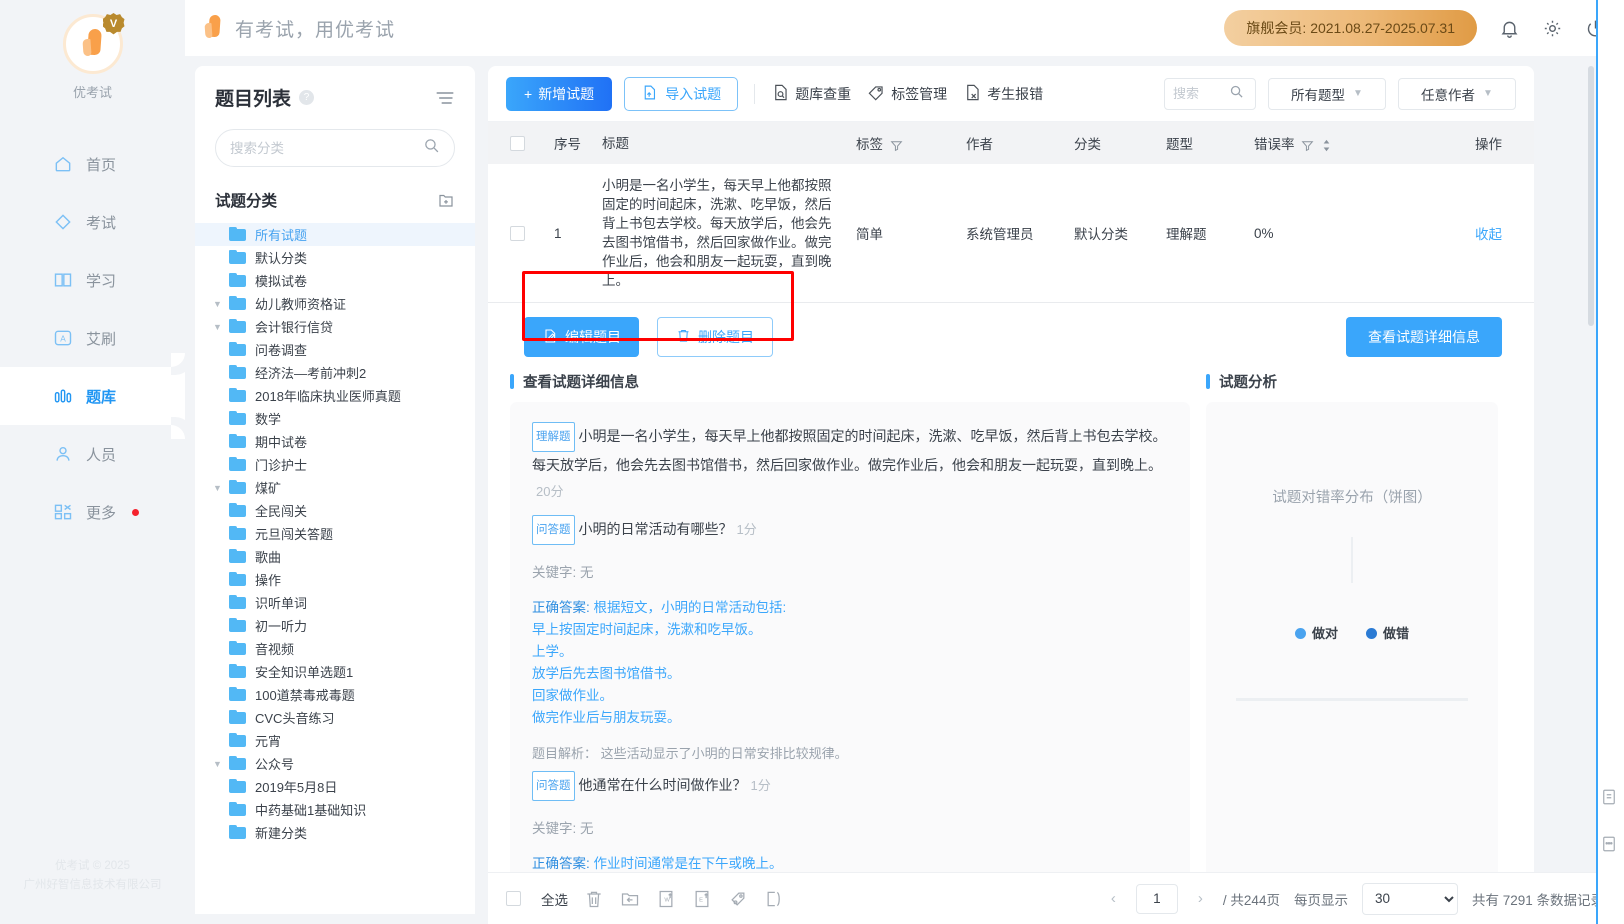 The image size is (1624, 924). What do you see at coordinates (101, 165) in the screenshot?
I see `sidebar-item-label: 首页` at bounding box center [101, 165].